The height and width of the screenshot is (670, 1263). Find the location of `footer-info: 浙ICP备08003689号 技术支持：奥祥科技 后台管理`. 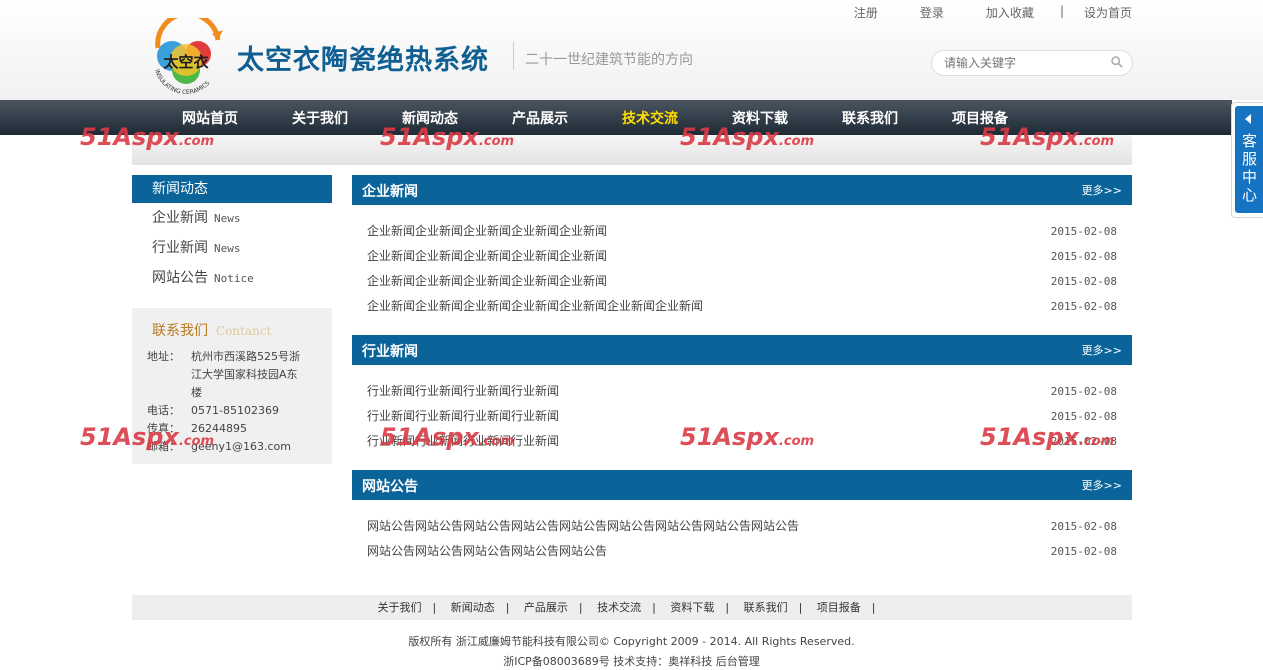

footer-info: 浙ICP备08003689号 技术支持：奥祥科技 后台管理 is located at coordinates (631, 661).